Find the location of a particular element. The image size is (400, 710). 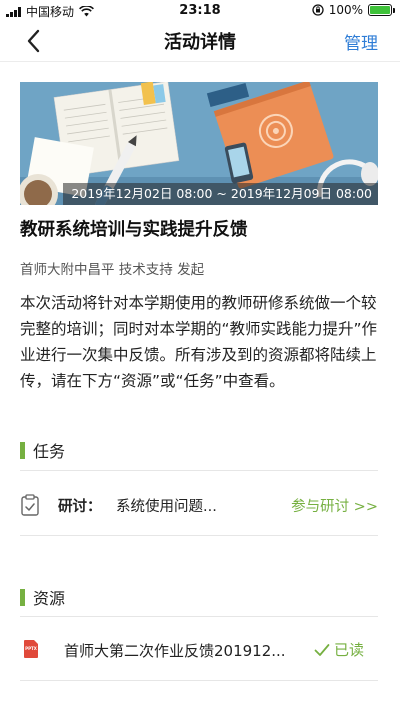

tasks-section-header: 任务 is located at coordinates (42, 450).